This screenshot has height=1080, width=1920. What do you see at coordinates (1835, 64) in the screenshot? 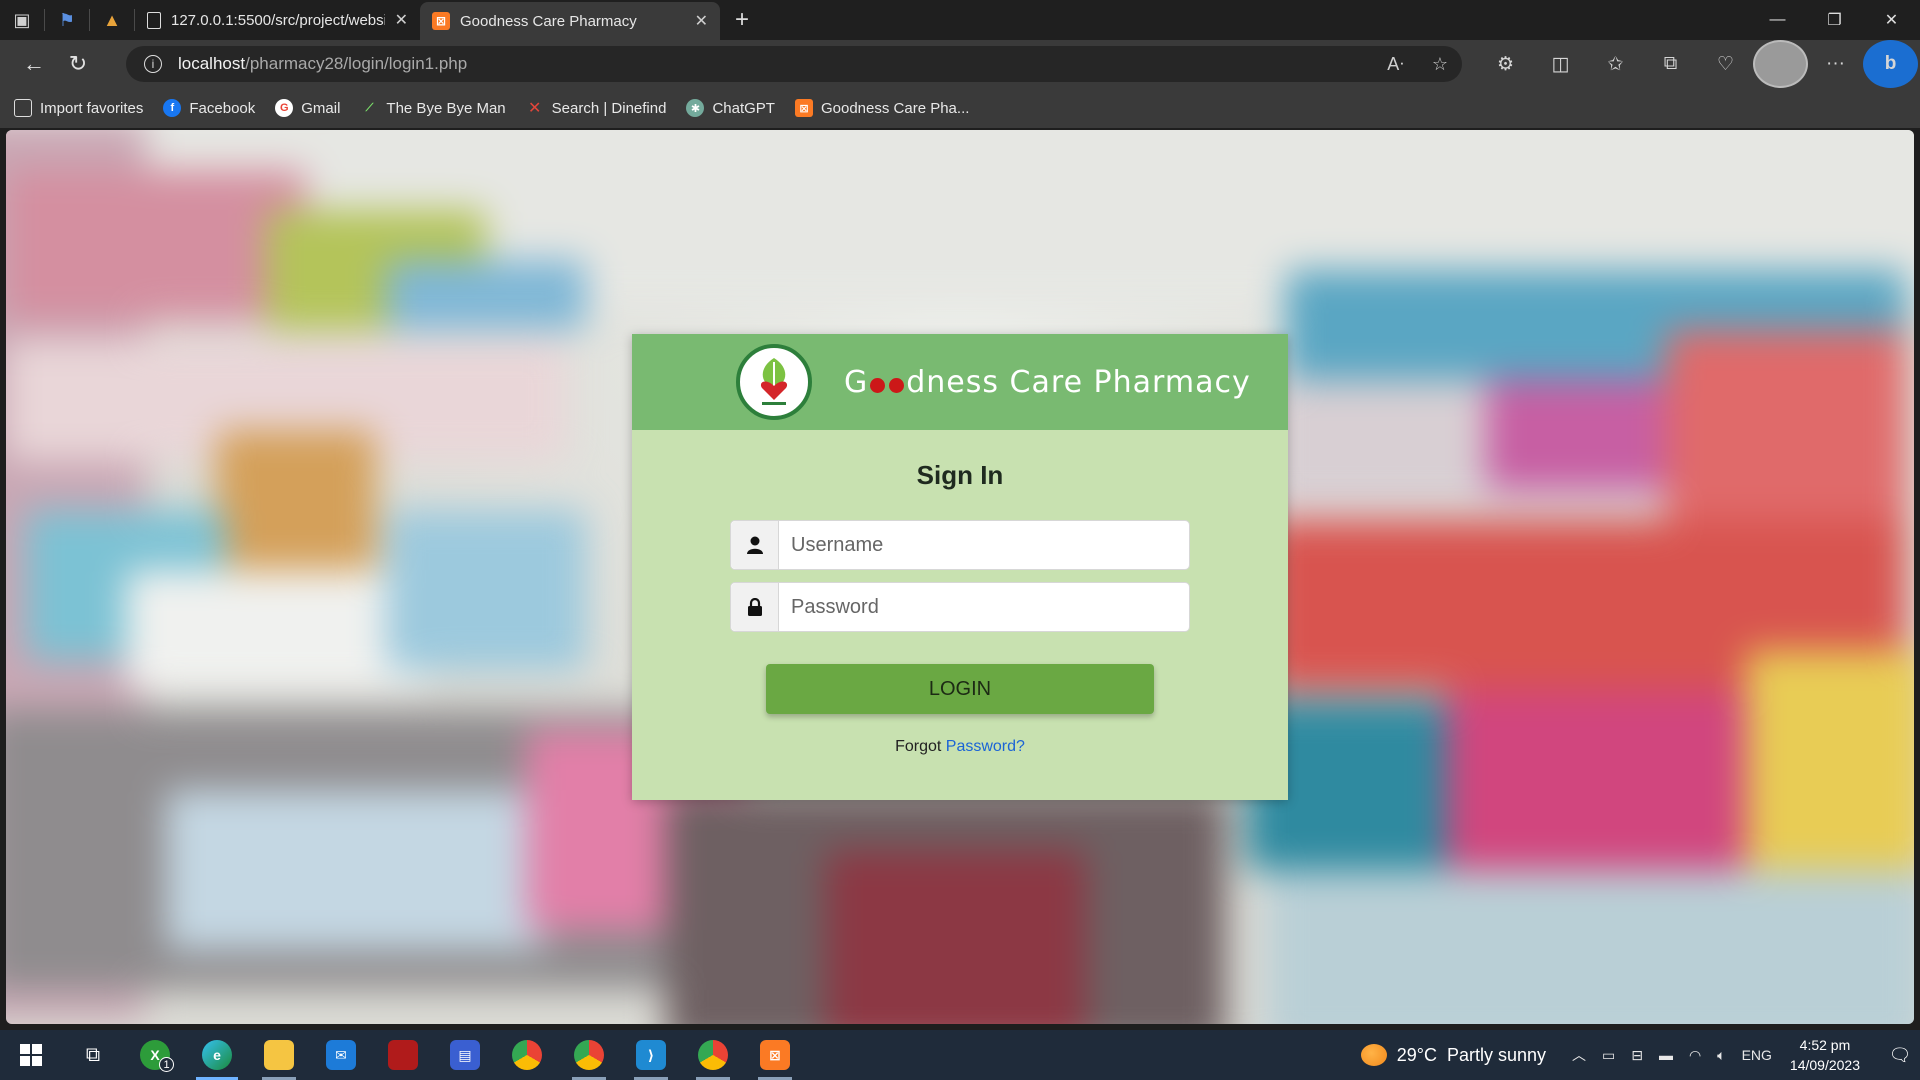
I see `more-options-icon: ···` at bounding box center [1835, 64].